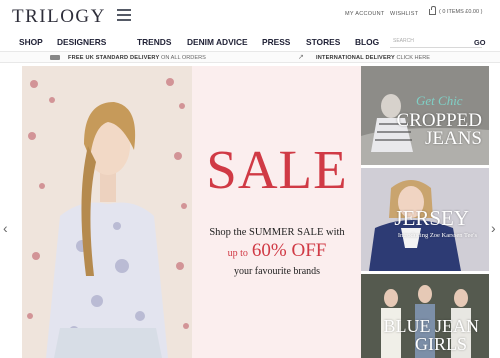  What do you see at coordinates (31, 42) in the screenshot?
I see `nav-item-shop: SHOP` at bounding box center [31, 42].